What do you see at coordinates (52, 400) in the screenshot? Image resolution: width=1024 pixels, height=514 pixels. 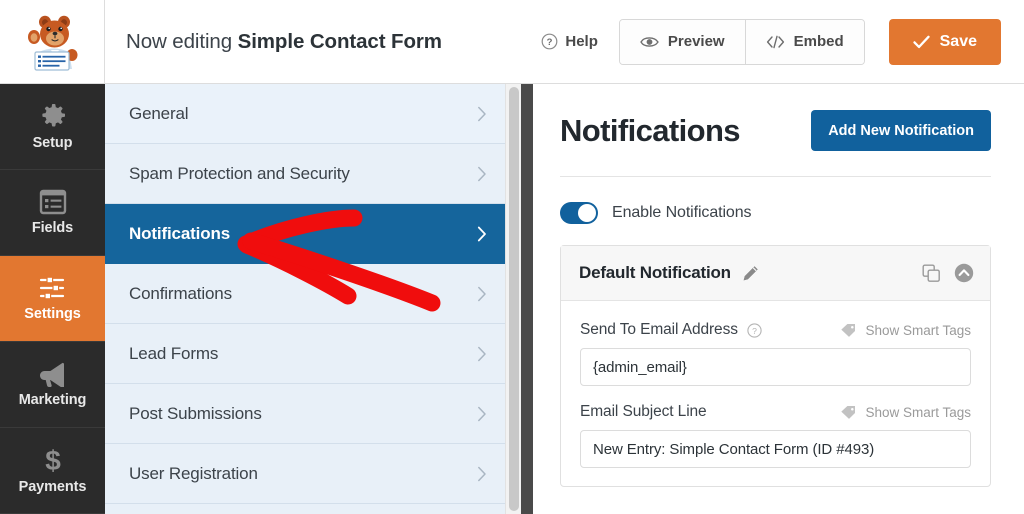 I see `sidebar-item-label: Marketing` at bounding box center [52, 400].